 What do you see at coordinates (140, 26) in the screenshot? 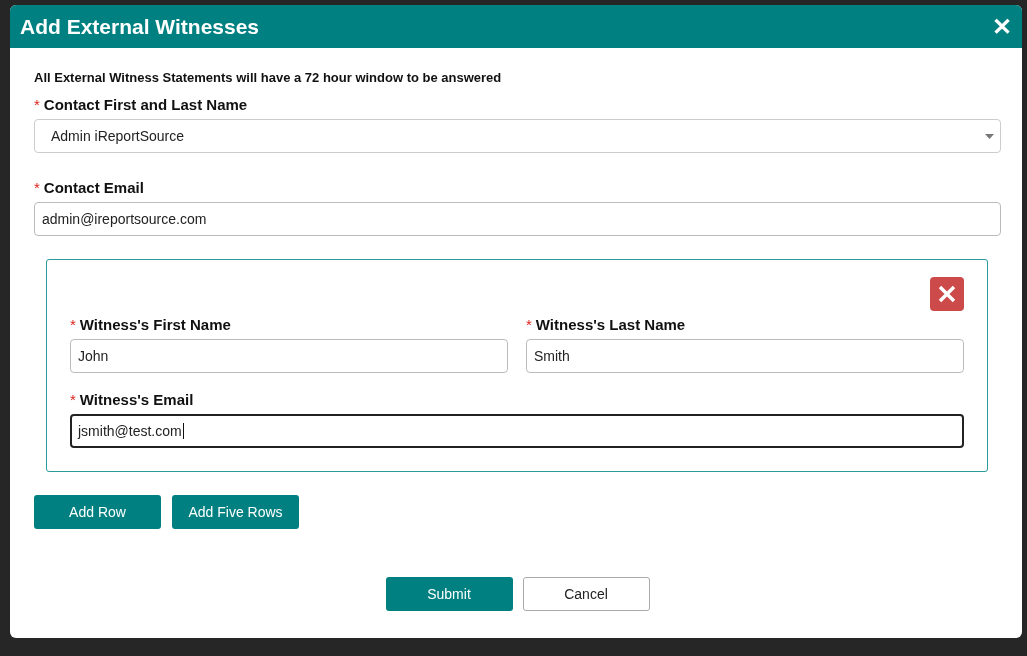
I see `dialog-title: Add External Witnesses` at bounding box center [140, 26].